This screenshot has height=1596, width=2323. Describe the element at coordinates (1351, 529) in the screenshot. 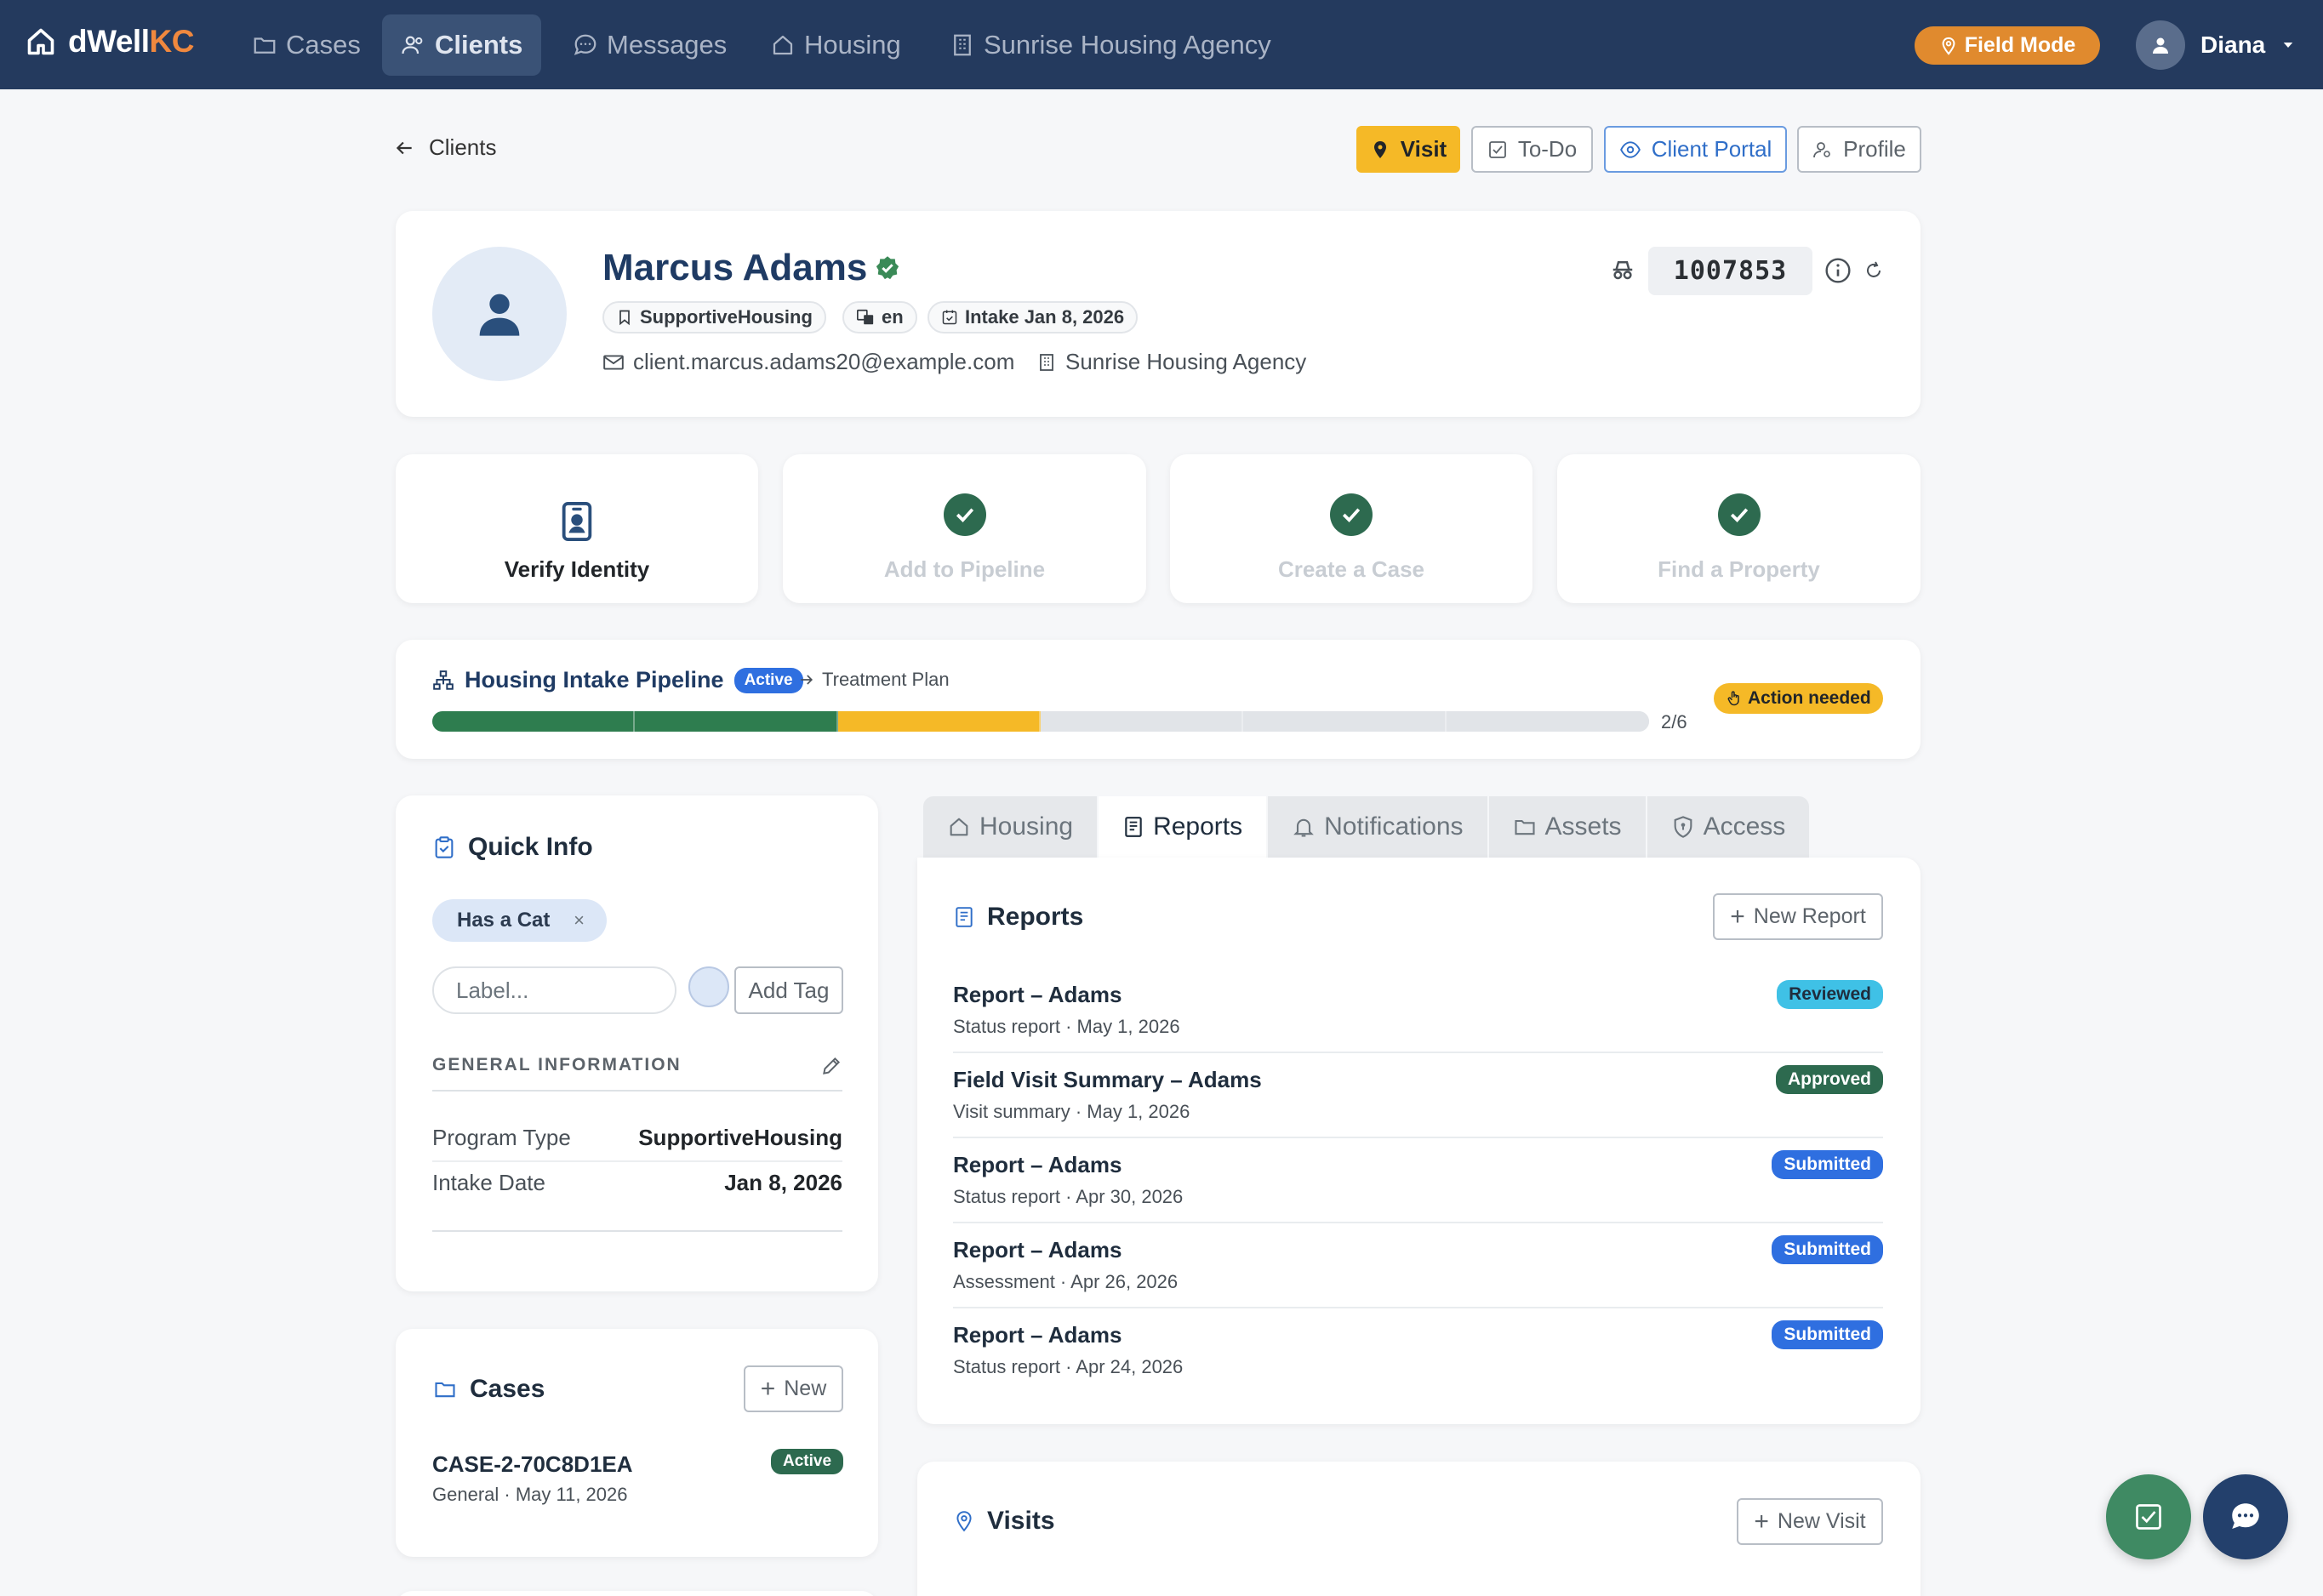

I see `create-case-tile: Create a Case` at that location.